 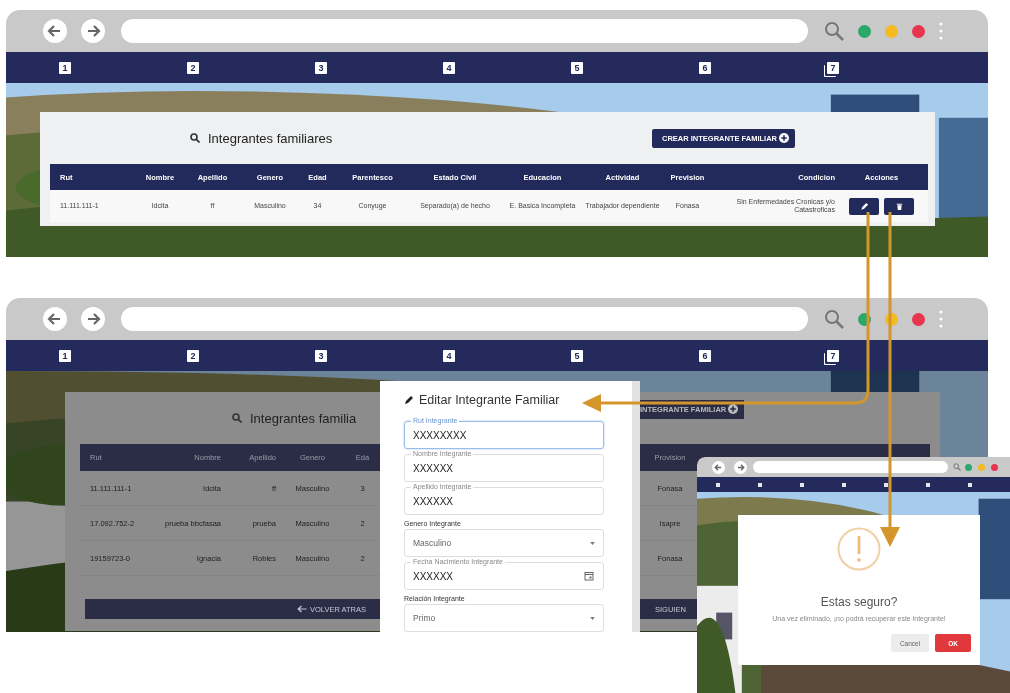 I want to click on edit-button, so click(x=864, y=206).